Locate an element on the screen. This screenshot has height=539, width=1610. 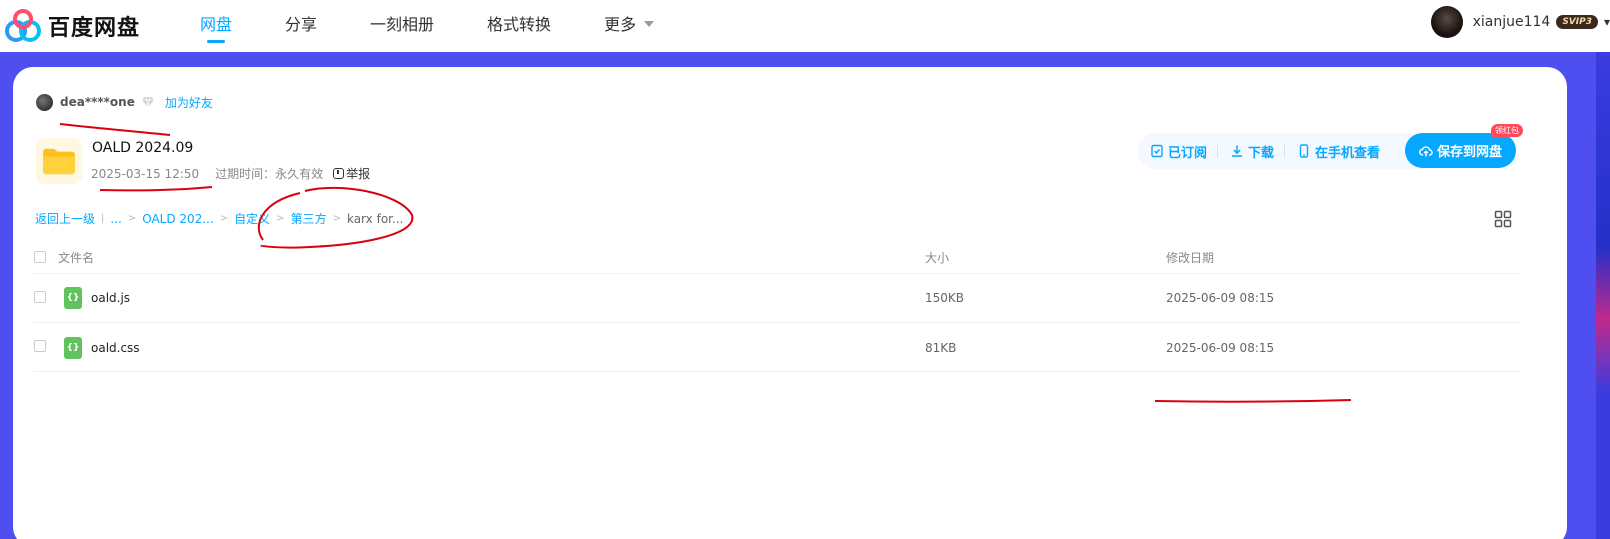
report-button: 举报 is located at coordinates (351, 173).